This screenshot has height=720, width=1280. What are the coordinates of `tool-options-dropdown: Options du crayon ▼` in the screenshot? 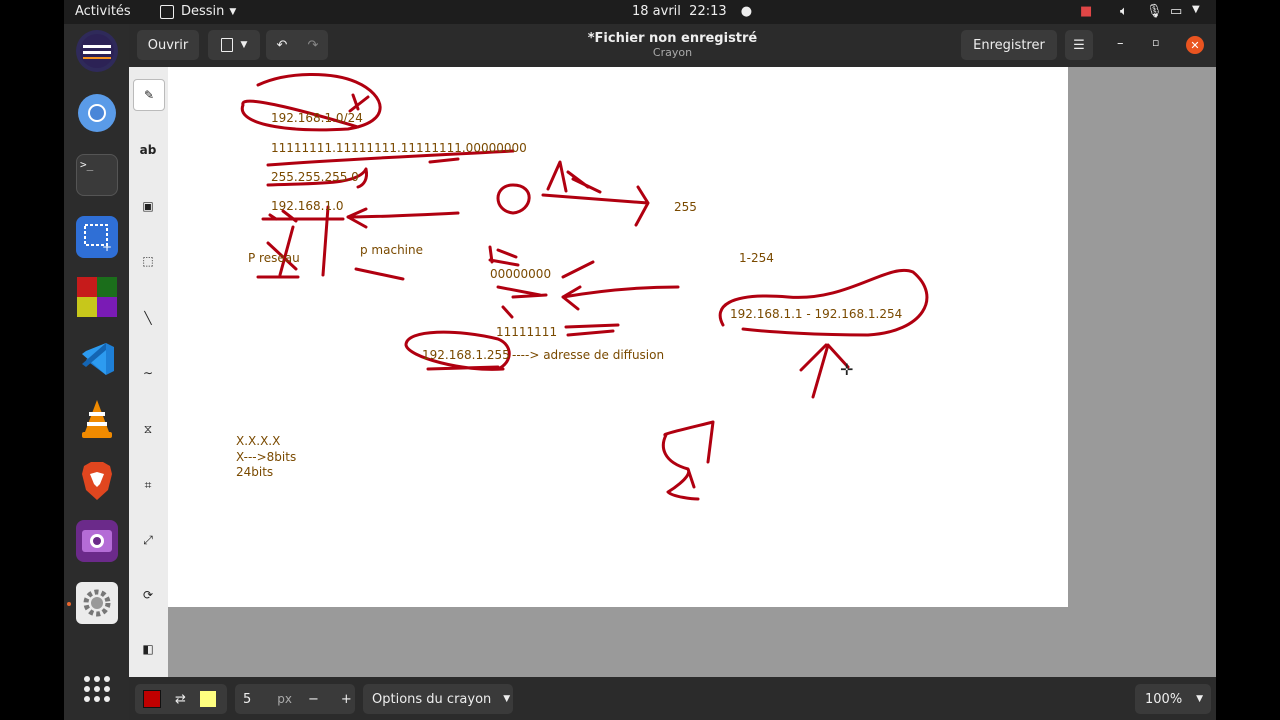 It's located at (438, 699).